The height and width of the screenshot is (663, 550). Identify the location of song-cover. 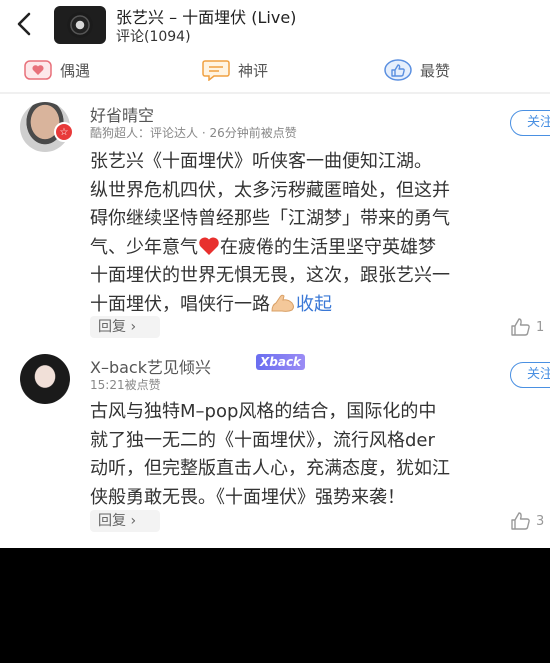
(80, 25).